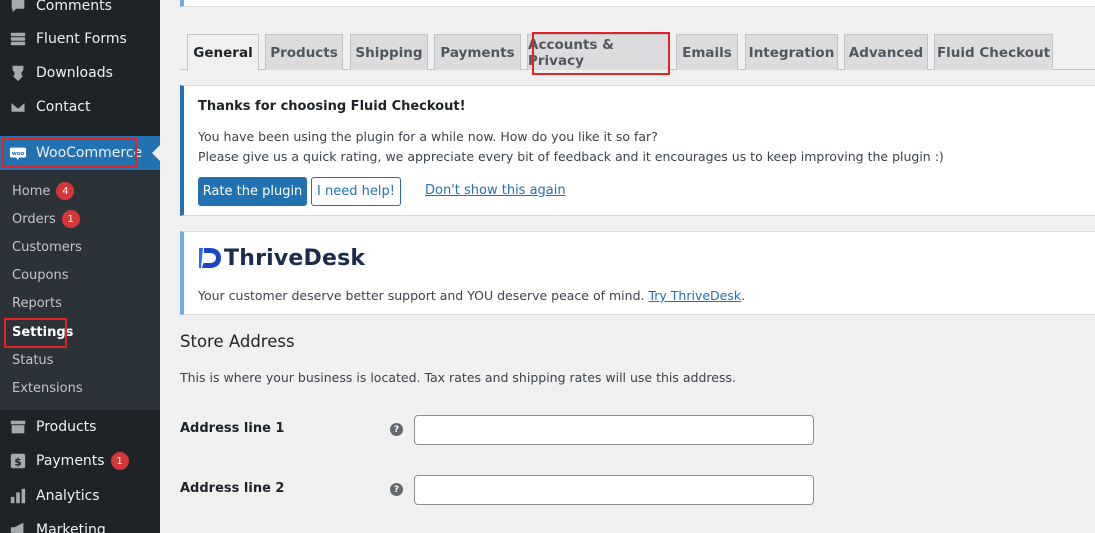 The width and height of the screenshot is (1095, 533). I want to click on submenu-status: Status, so click(32, 360).